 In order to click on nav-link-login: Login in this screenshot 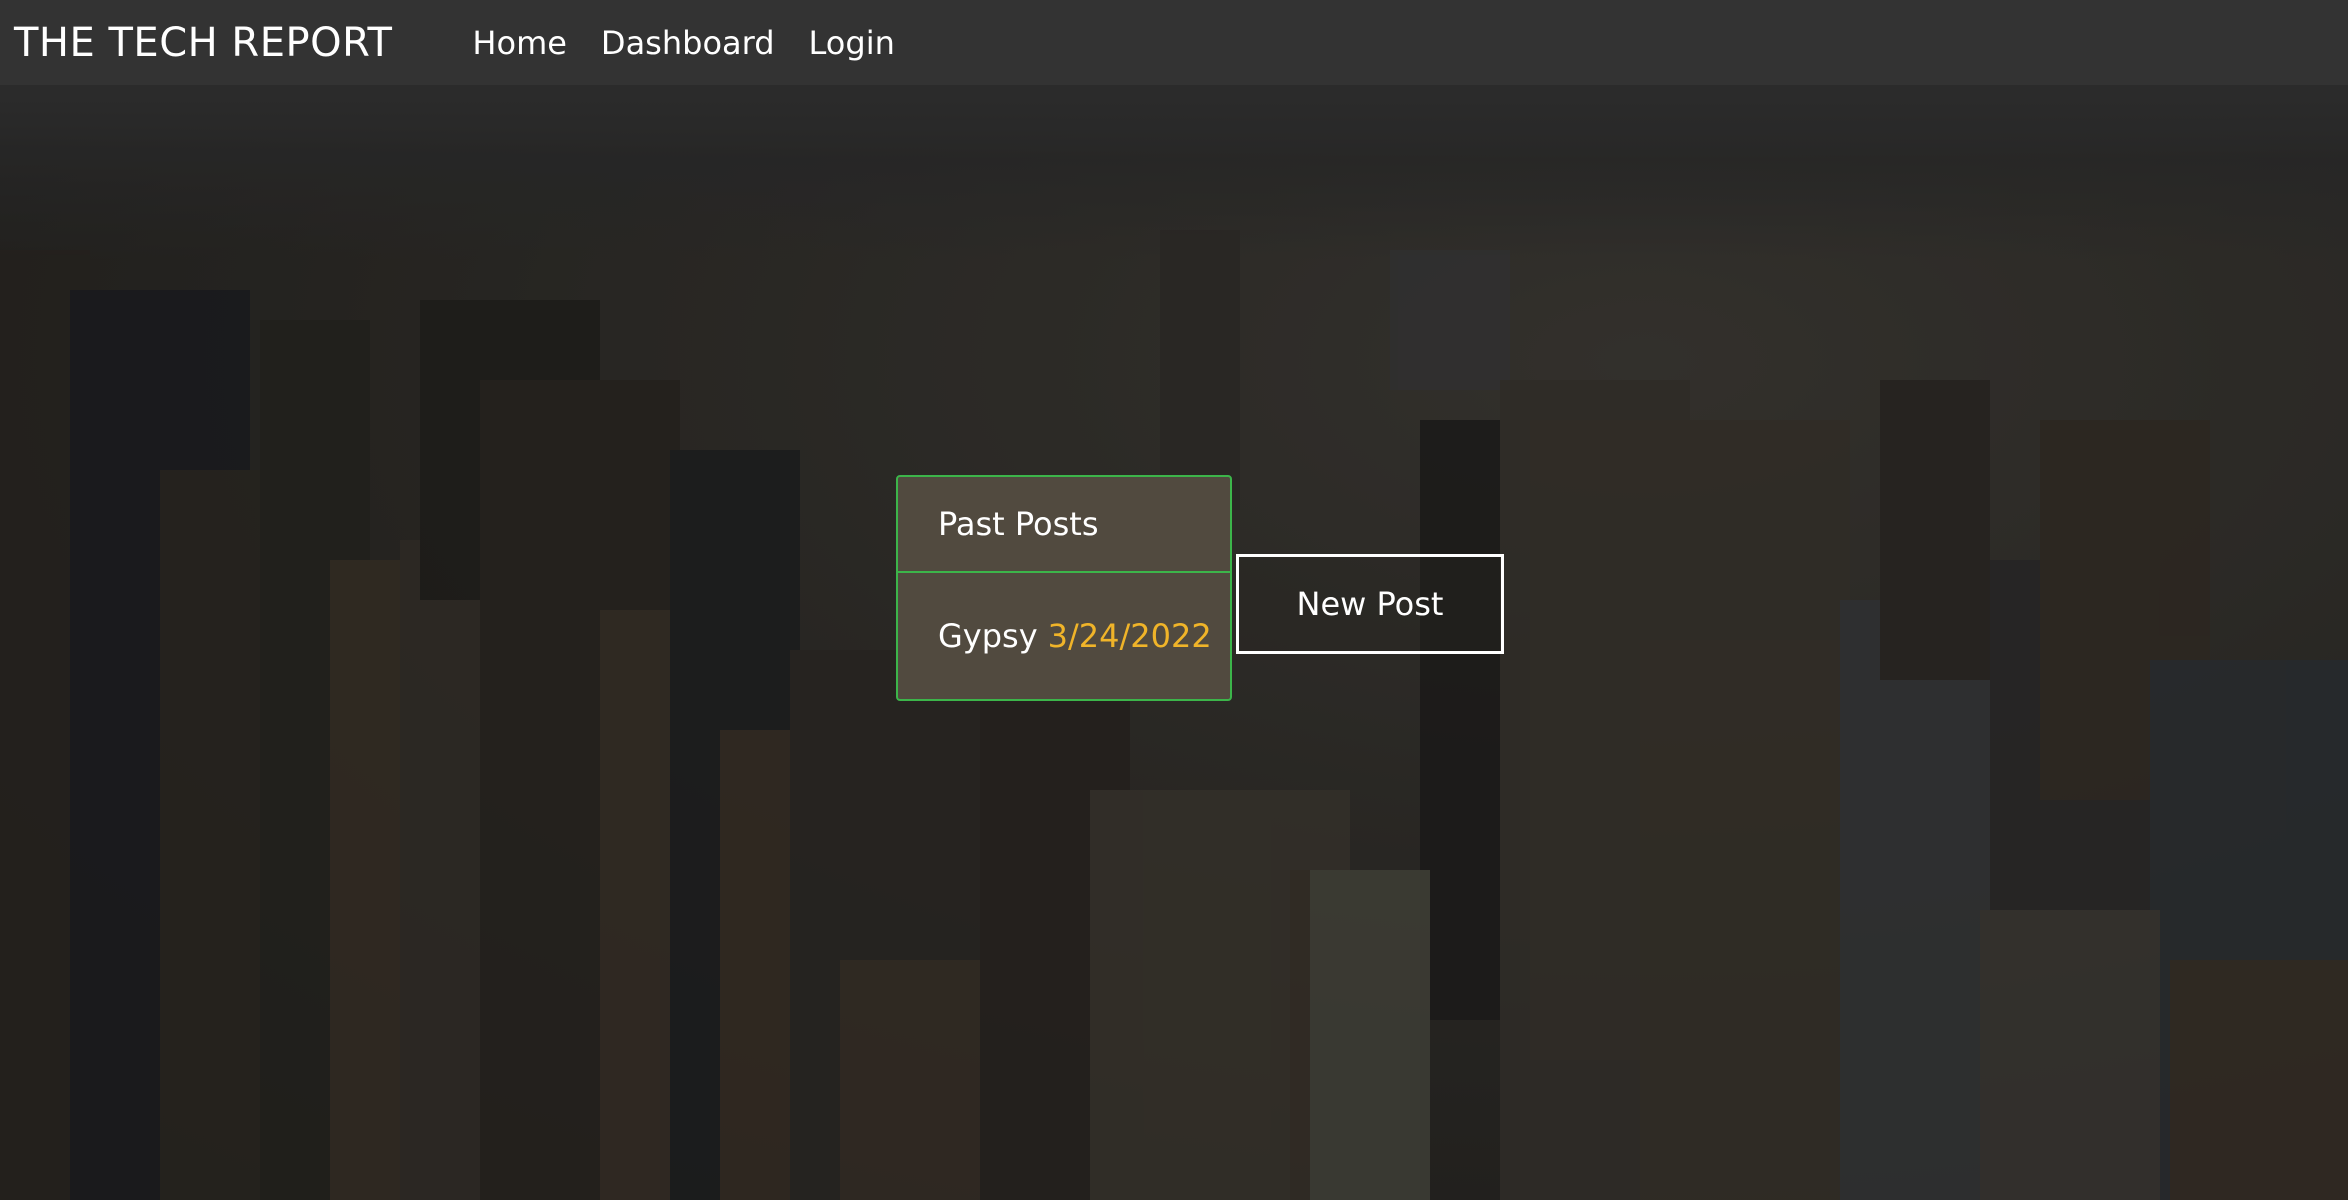, I will do `click(852, 43)`.